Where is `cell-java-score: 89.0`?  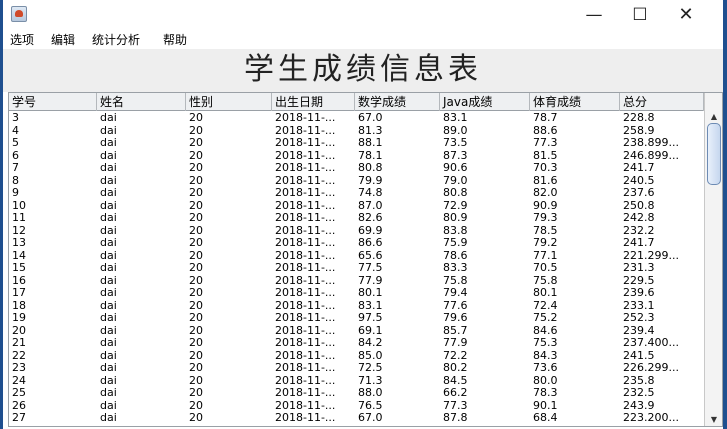
cell-java-score: 89.0 is located at coordinates (485, 130).